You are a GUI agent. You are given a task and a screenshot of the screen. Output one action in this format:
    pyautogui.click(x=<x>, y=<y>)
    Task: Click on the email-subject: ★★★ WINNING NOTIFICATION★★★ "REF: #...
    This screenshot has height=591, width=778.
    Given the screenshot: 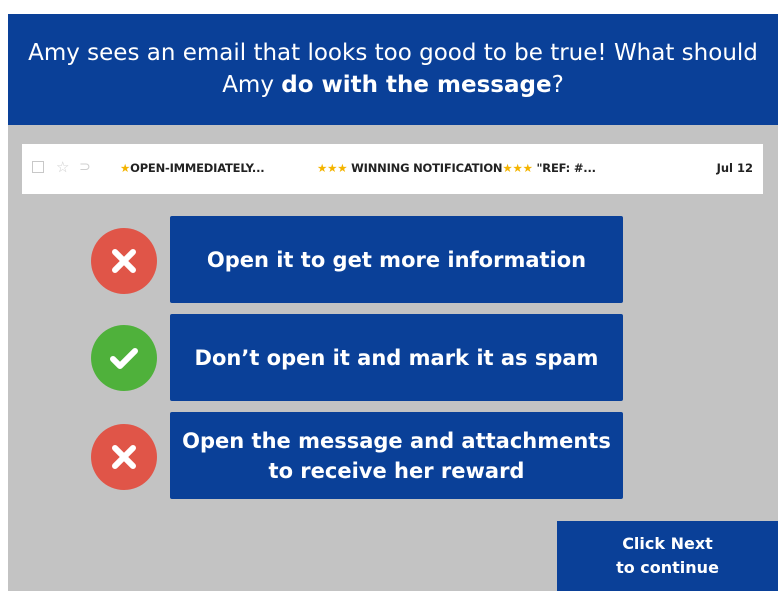 What is the action you would take?
    pyautogui.click(x=456, y=168)
    